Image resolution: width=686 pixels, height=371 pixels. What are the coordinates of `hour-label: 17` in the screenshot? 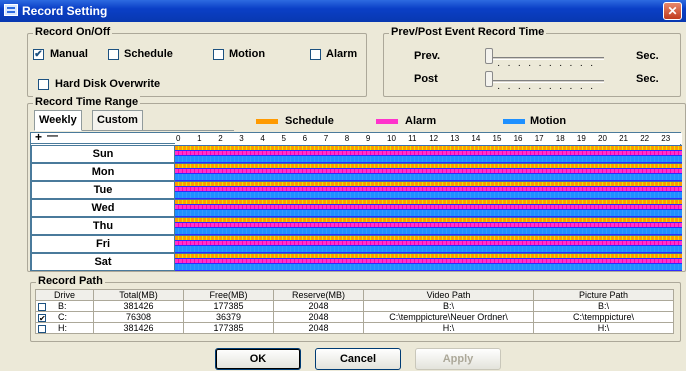 It's located at (539, 138).